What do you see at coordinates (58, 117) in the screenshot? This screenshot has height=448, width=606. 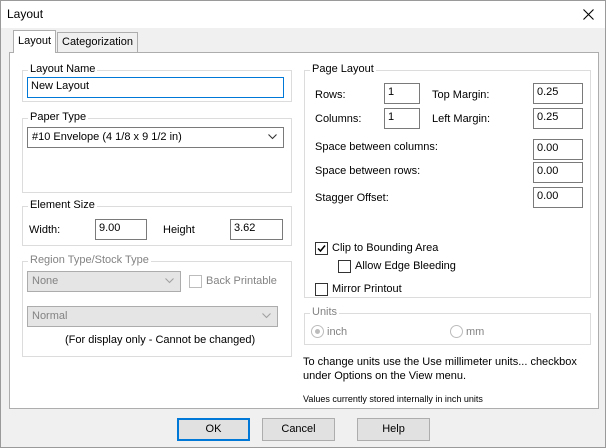 I see `paper-type-legend: Paper Type` at bounding box center [58, 117].